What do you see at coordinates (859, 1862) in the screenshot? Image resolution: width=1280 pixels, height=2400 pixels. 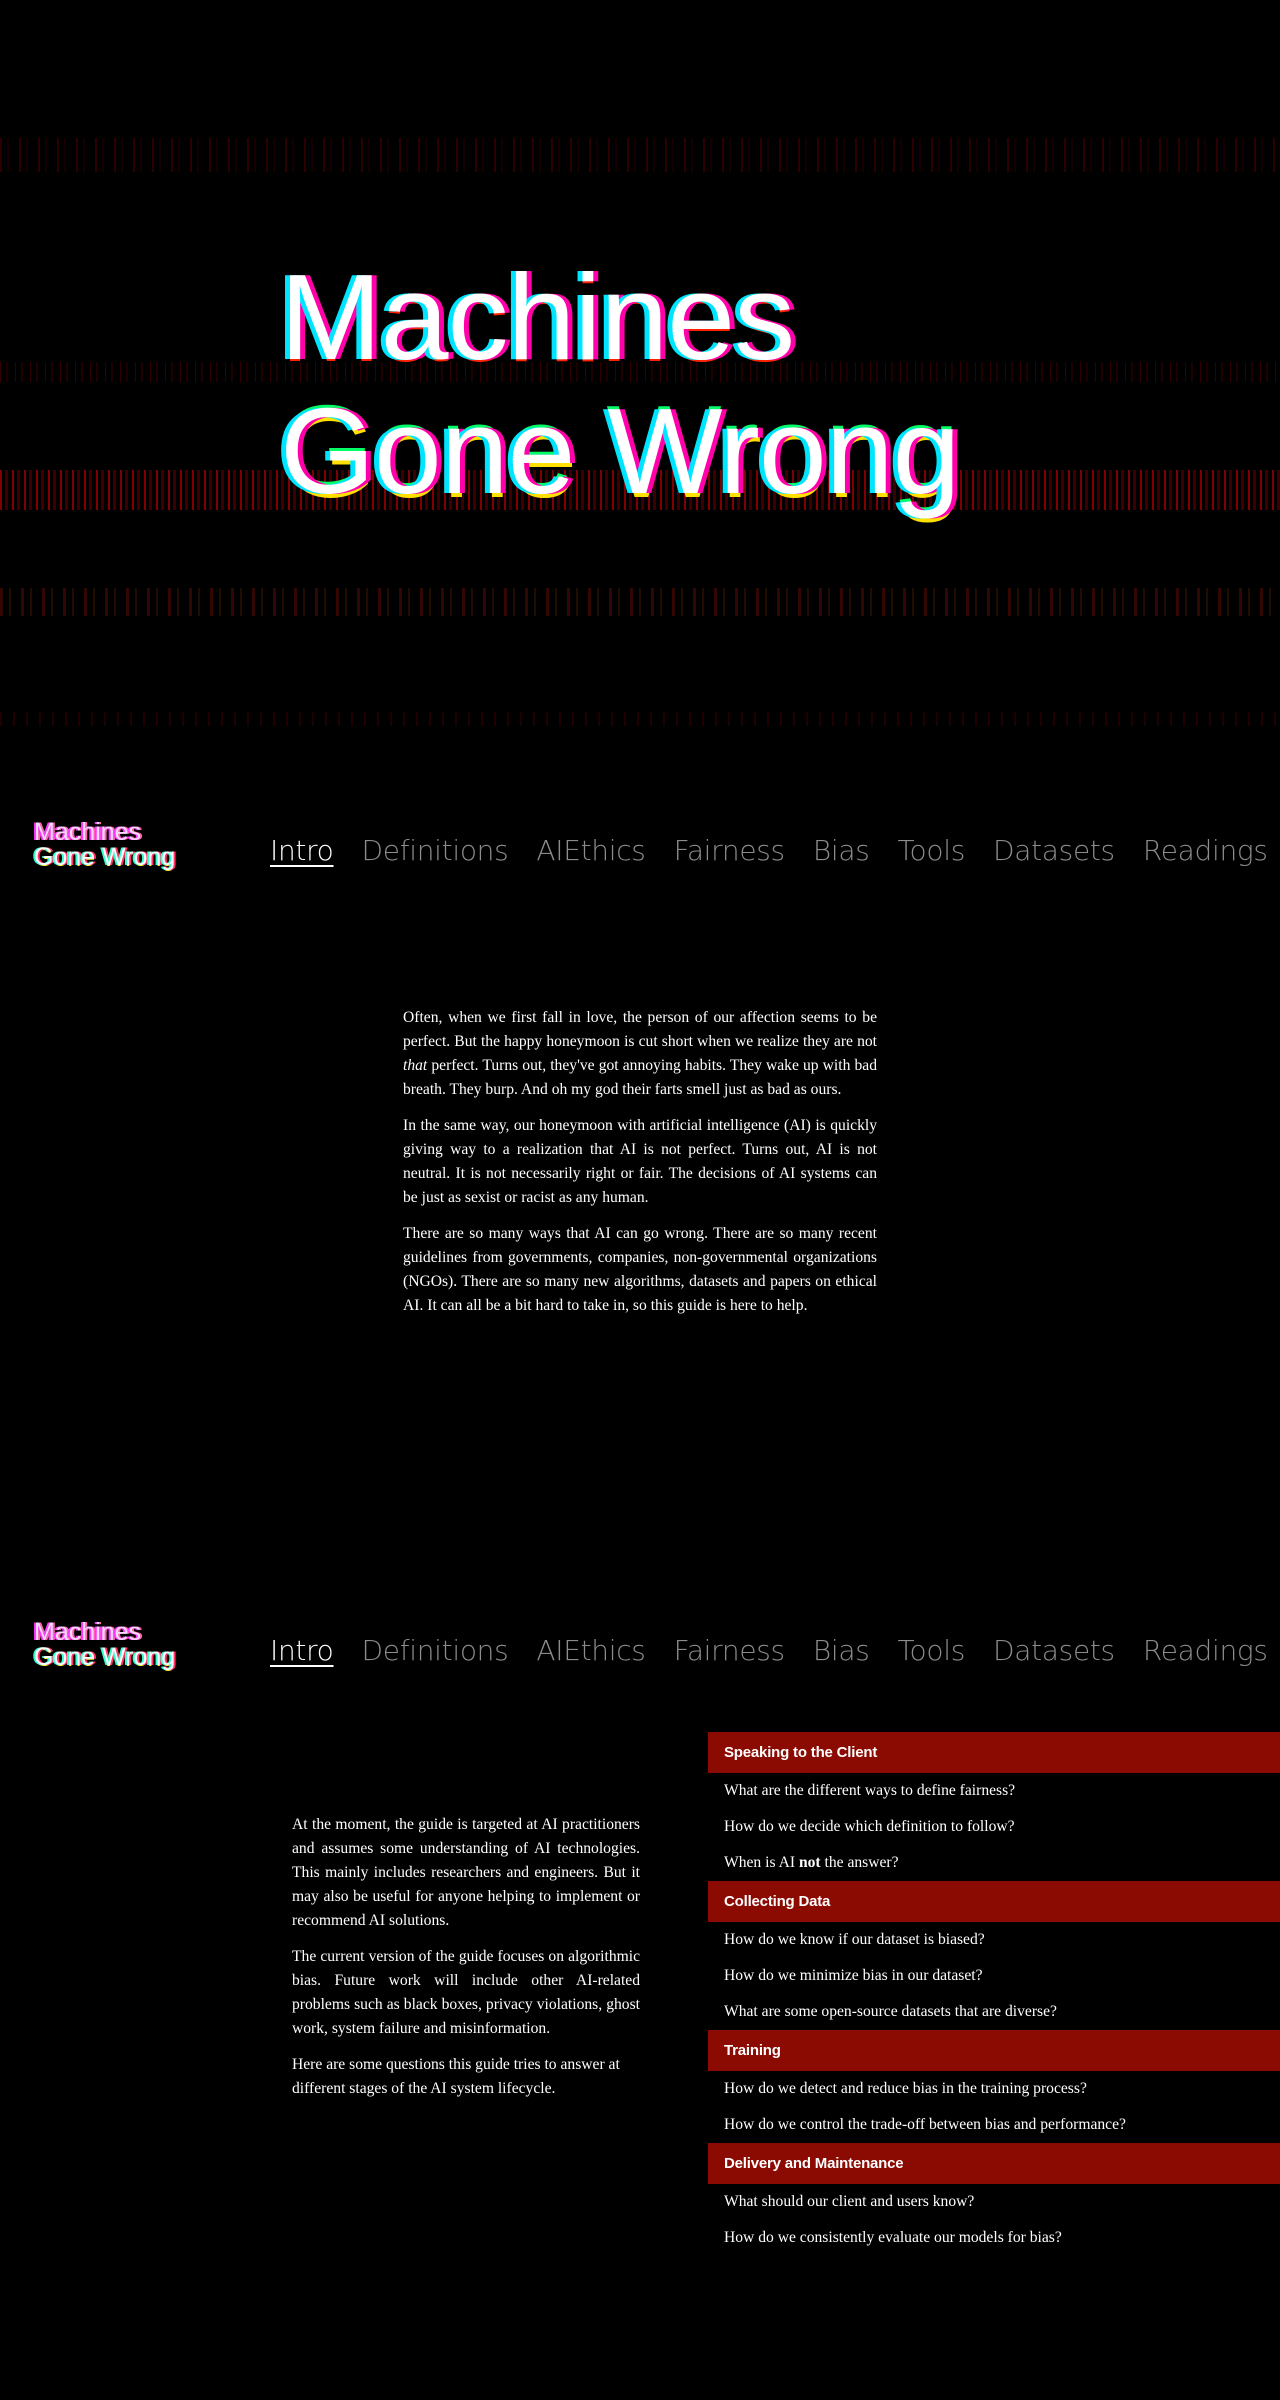 I see `question-text: the answer?` at bounding box center [859, 1862].